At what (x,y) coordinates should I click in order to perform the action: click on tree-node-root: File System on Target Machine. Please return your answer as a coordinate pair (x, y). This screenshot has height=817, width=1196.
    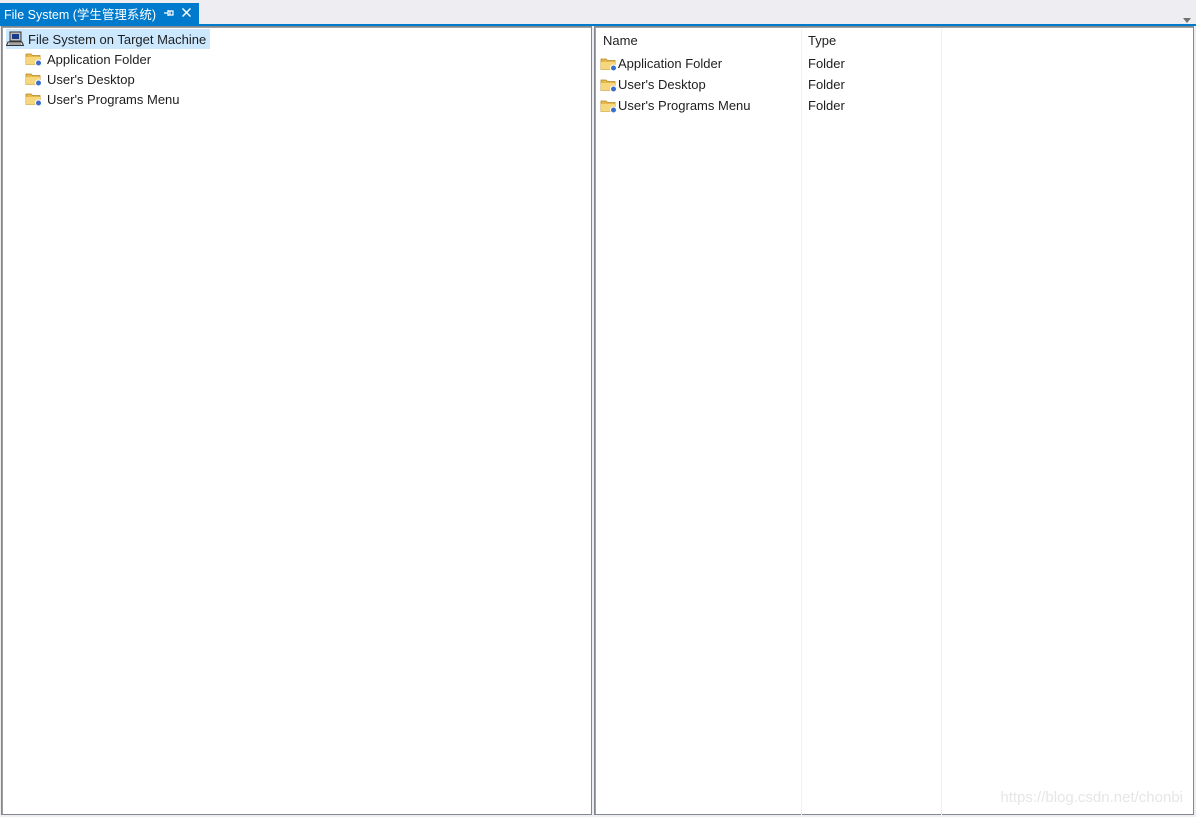
    Looking at the image, I should click on (108, 39).